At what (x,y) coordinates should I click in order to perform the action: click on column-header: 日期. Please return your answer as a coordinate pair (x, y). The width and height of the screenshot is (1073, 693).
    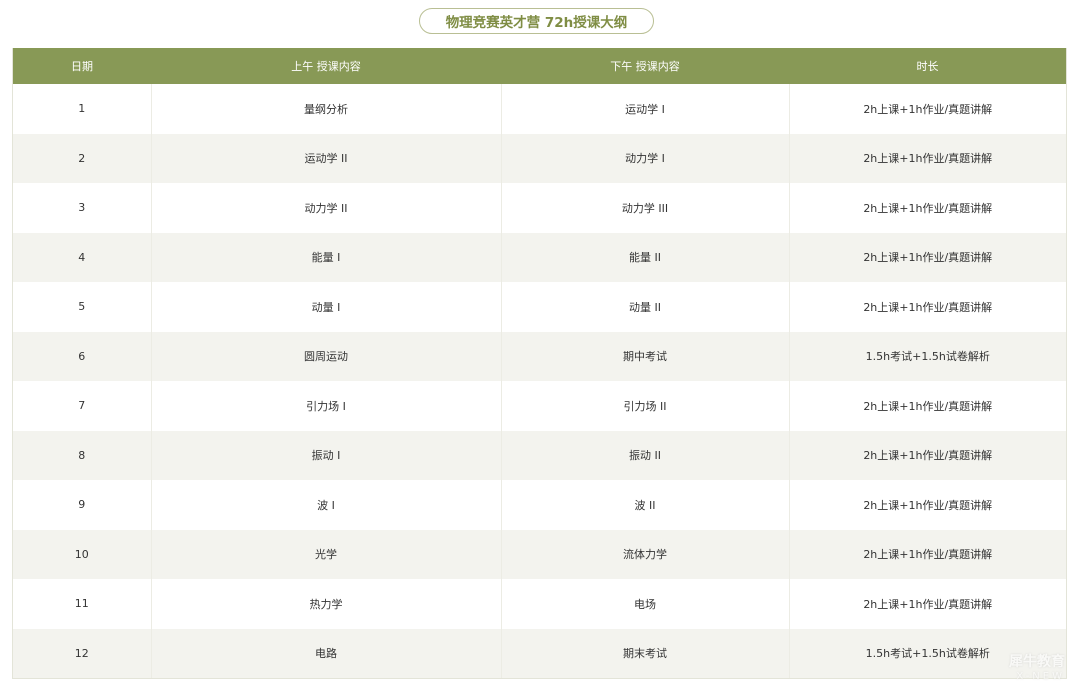
    Looking at the image, I should click on (82, 66).